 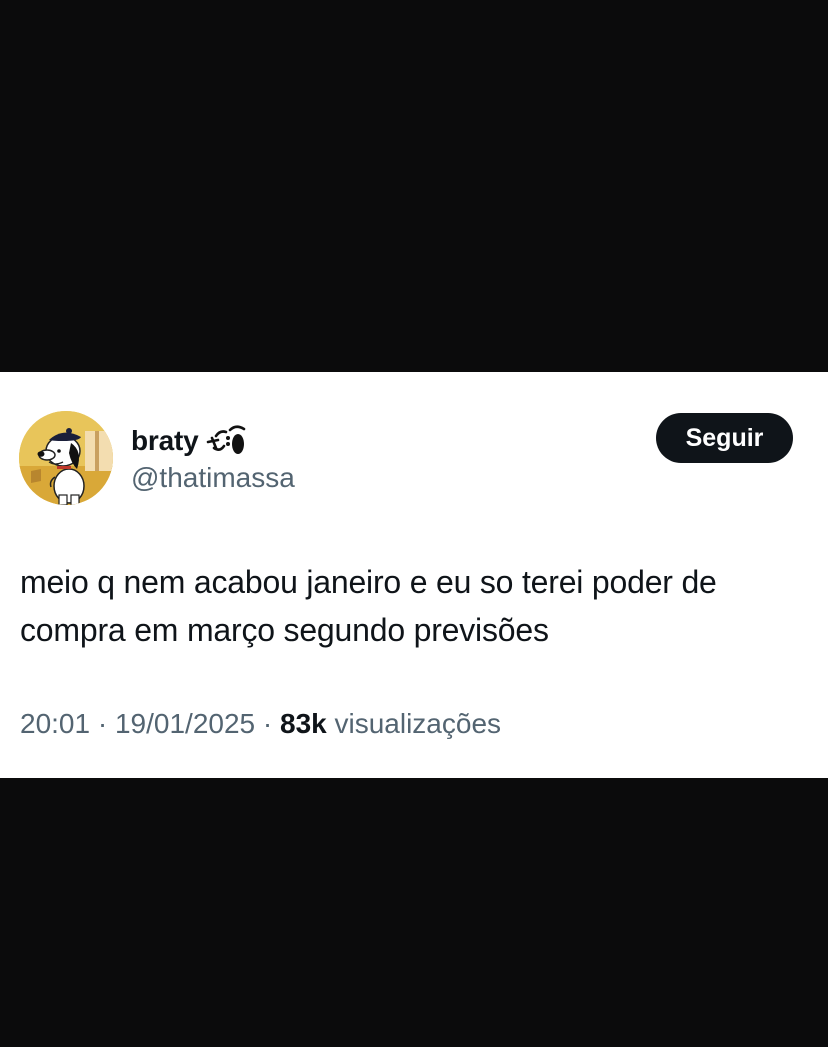 I want to click on tweet-meta: 20:01 · 19/01/2025 · 83k visualizações, so click(x=260, y=724).